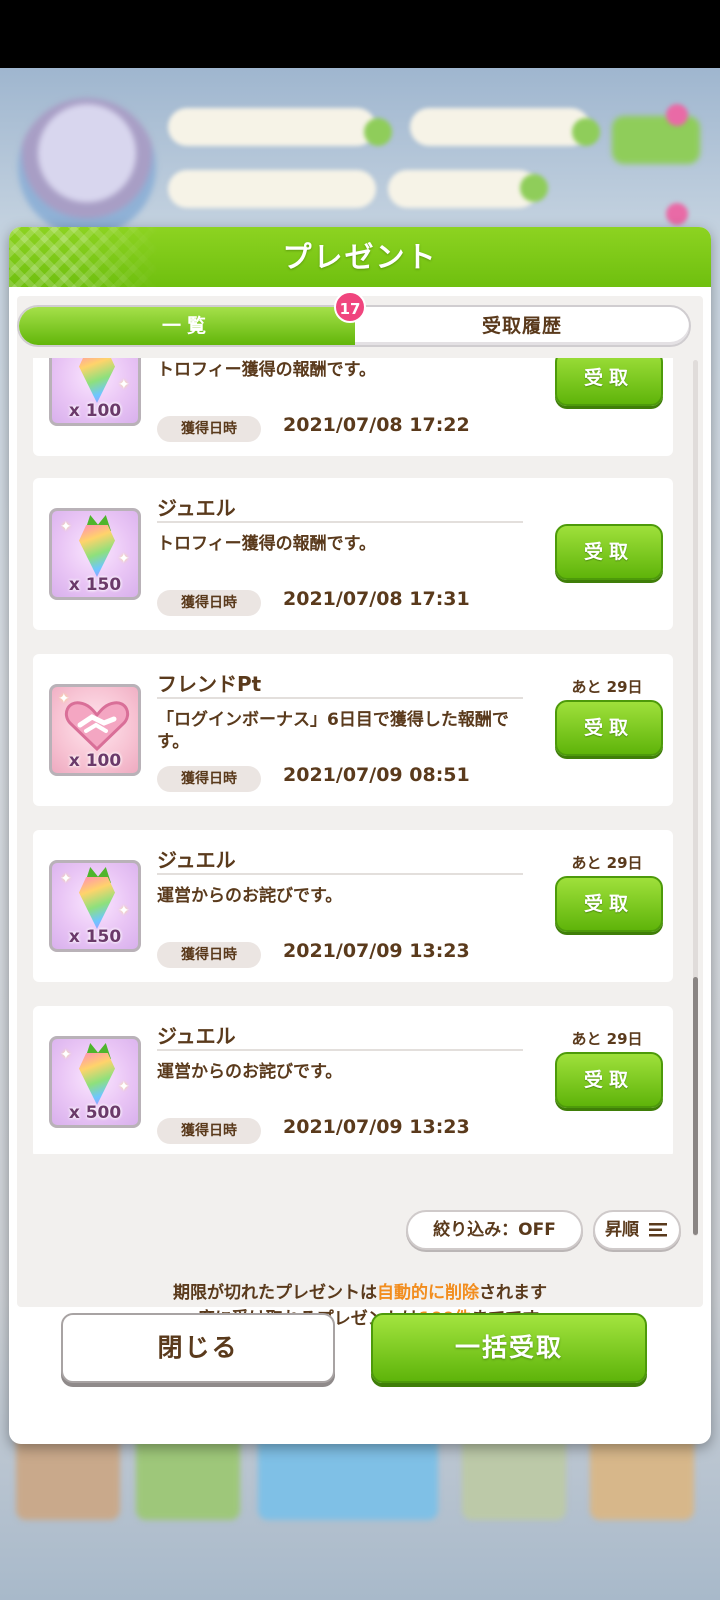 The image size is (720, 1600). I want to click on scrollbar-thumb, so click(695, 1106).